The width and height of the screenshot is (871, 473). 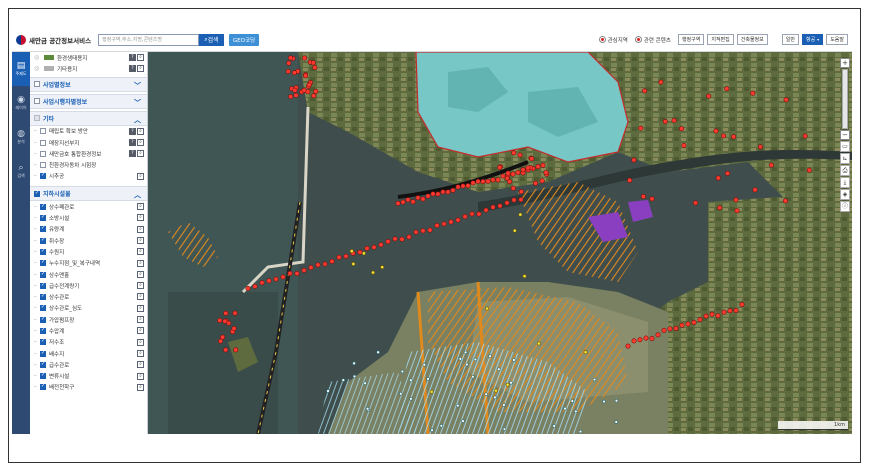 I want to click on zoom-out-button: −, so click(x=845, y=135).